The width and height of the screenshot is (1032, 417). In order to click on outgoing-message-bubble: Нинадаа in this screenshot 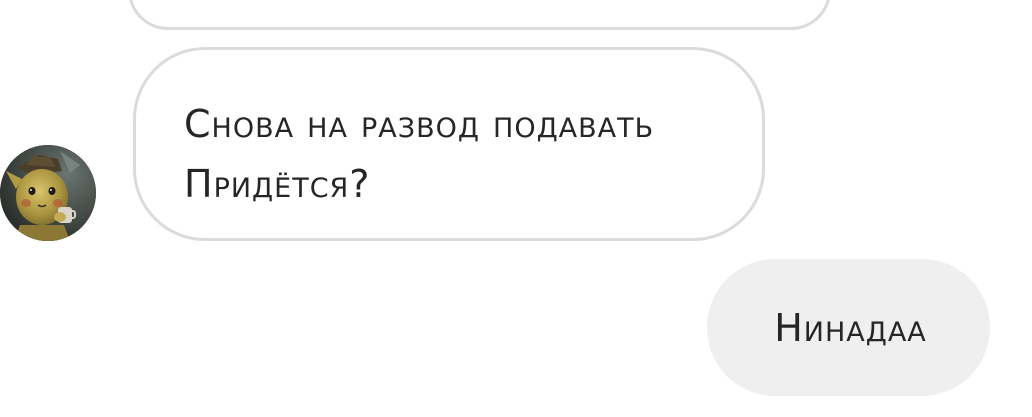, I will do `click(848, 327)`.